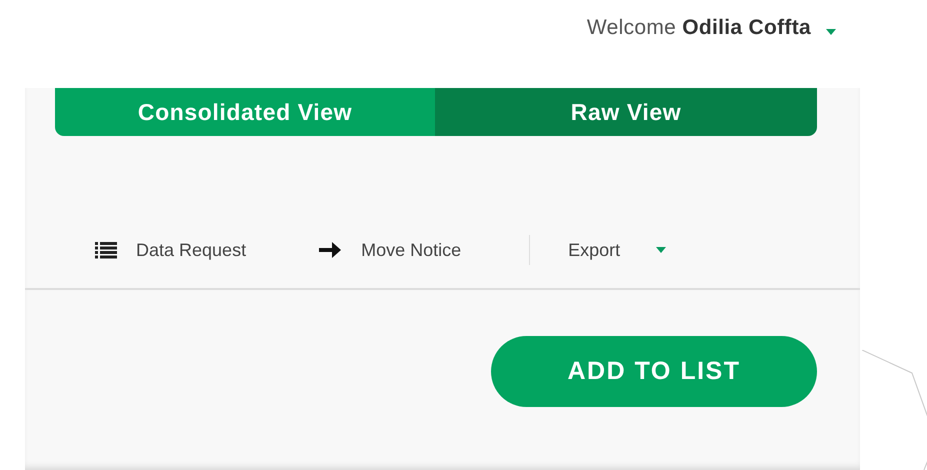 This screenshot has height=470, width=927. I want to click on arrow-icon, so click(330, 250).